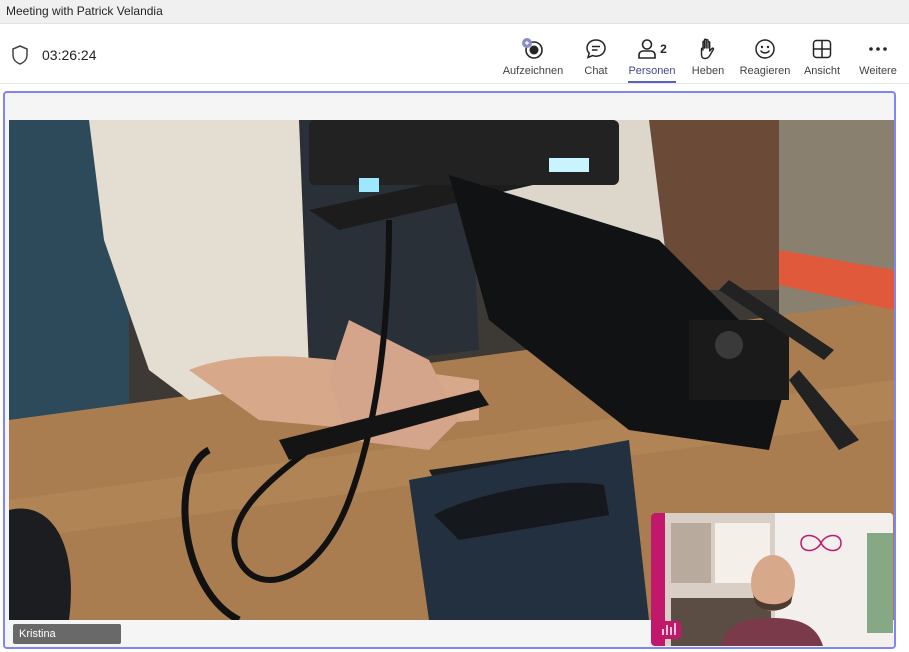 The height and width of the screenshot is (652, 909). I want to click on people-button: 2 Personen, so click(652, 54).